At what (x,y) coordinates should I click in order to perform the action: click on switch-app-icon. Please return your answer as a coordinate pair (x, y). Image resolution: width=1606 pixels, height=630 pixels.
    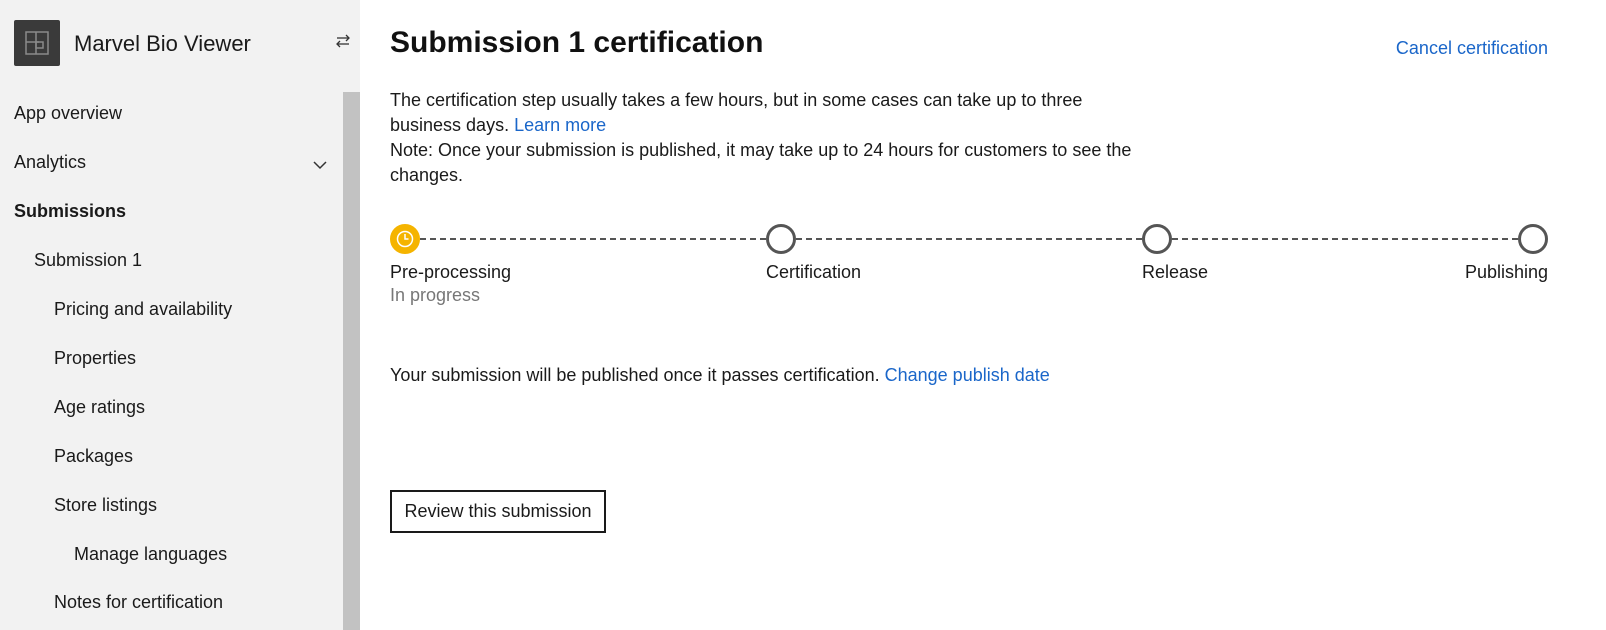
    Looking at the image, I should click on (343, 41).